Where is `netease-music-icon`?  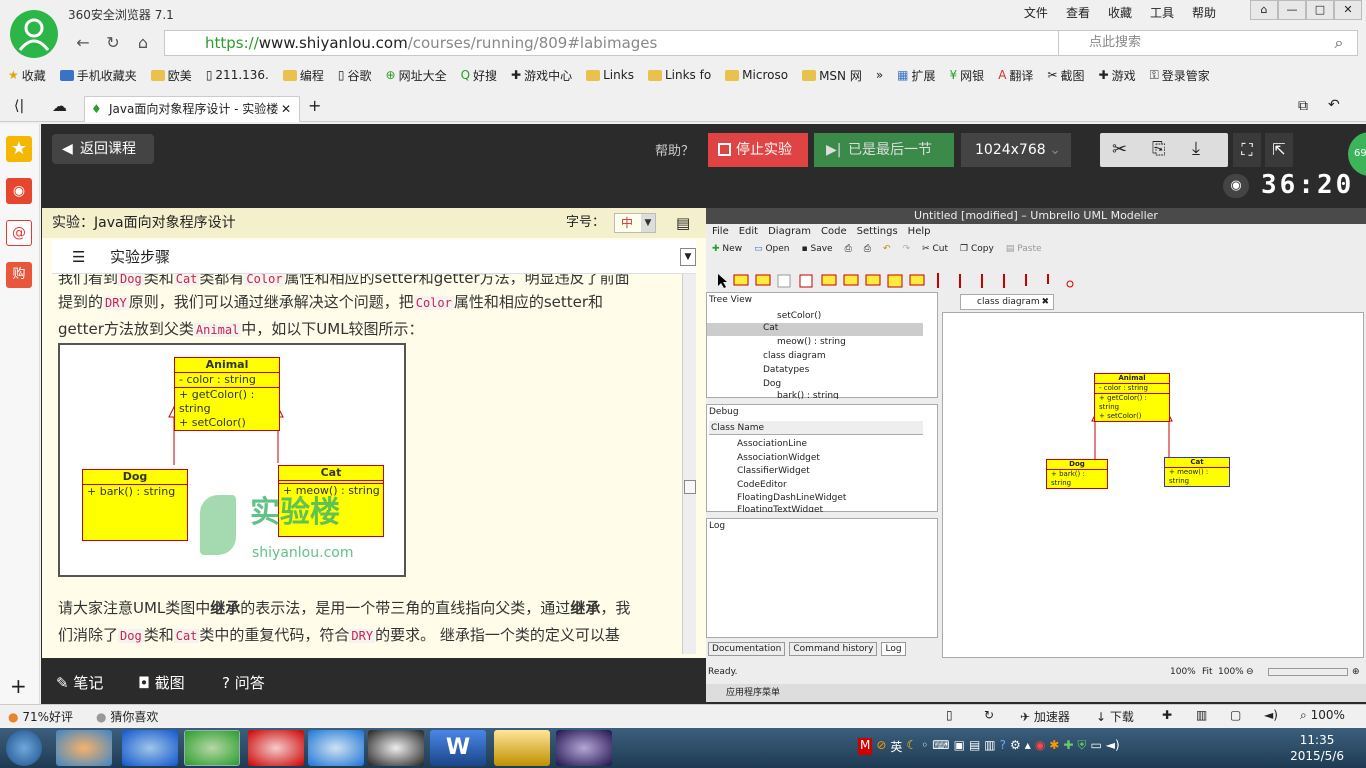
netease-music-icon is located at coordinates (276, 748).